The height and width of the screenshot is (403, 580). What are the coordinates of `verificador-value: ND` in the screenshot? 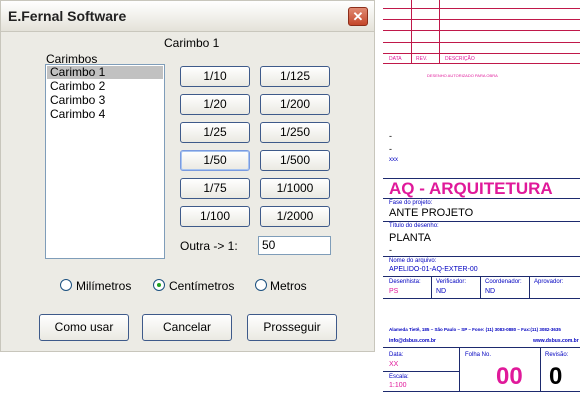 It's located at (441, 291).